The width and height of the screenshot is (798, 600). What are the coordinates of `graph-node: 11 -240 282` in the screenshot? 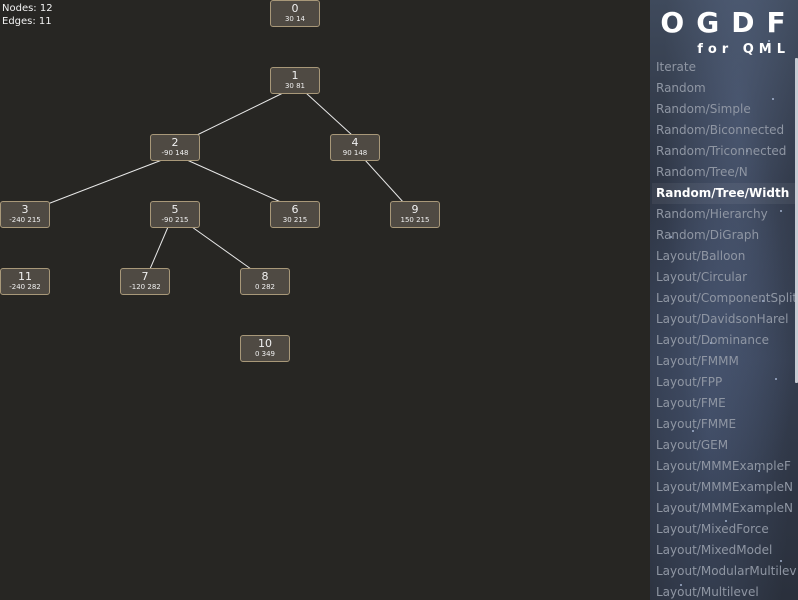 It's located at (25, 281).